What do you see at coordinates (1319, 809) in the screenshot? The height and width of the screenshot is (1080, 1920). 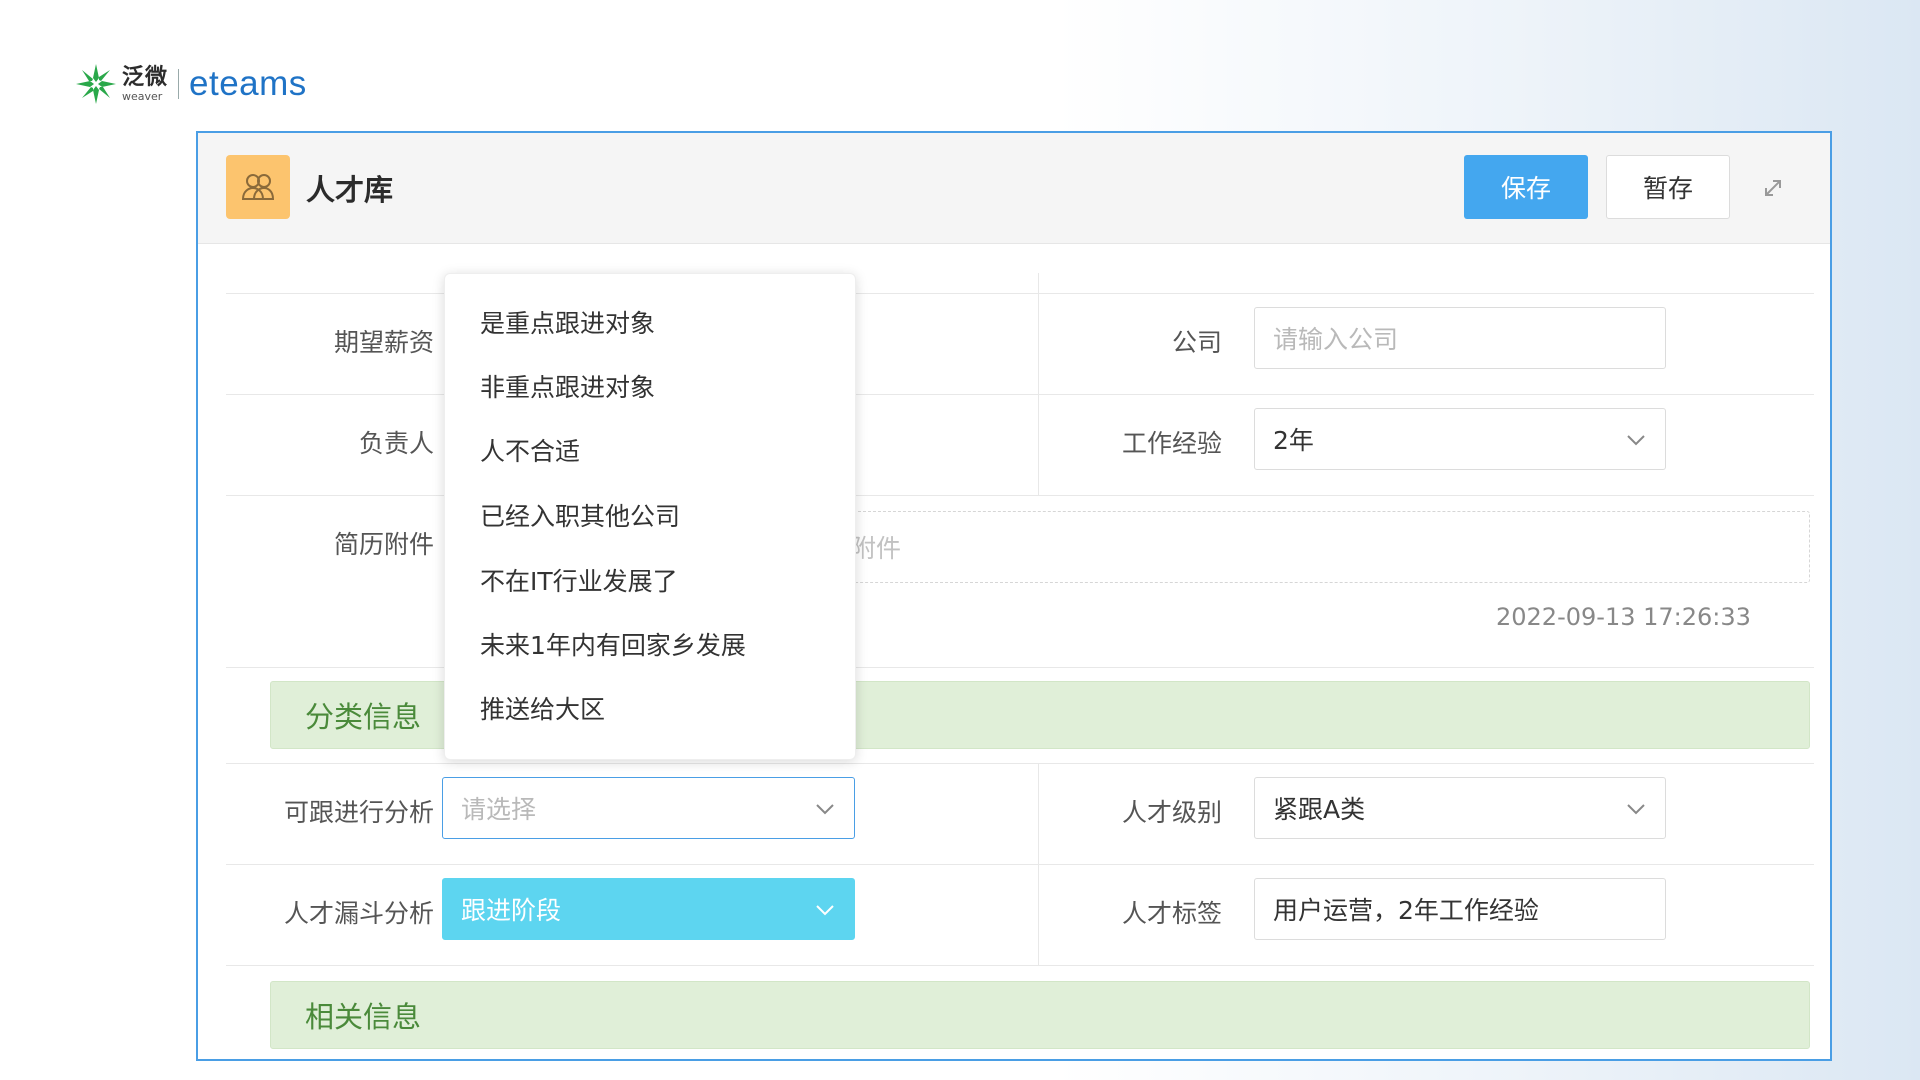 I see `talent-level-value: 紧跟A类` at bounding box center [1319, 809].